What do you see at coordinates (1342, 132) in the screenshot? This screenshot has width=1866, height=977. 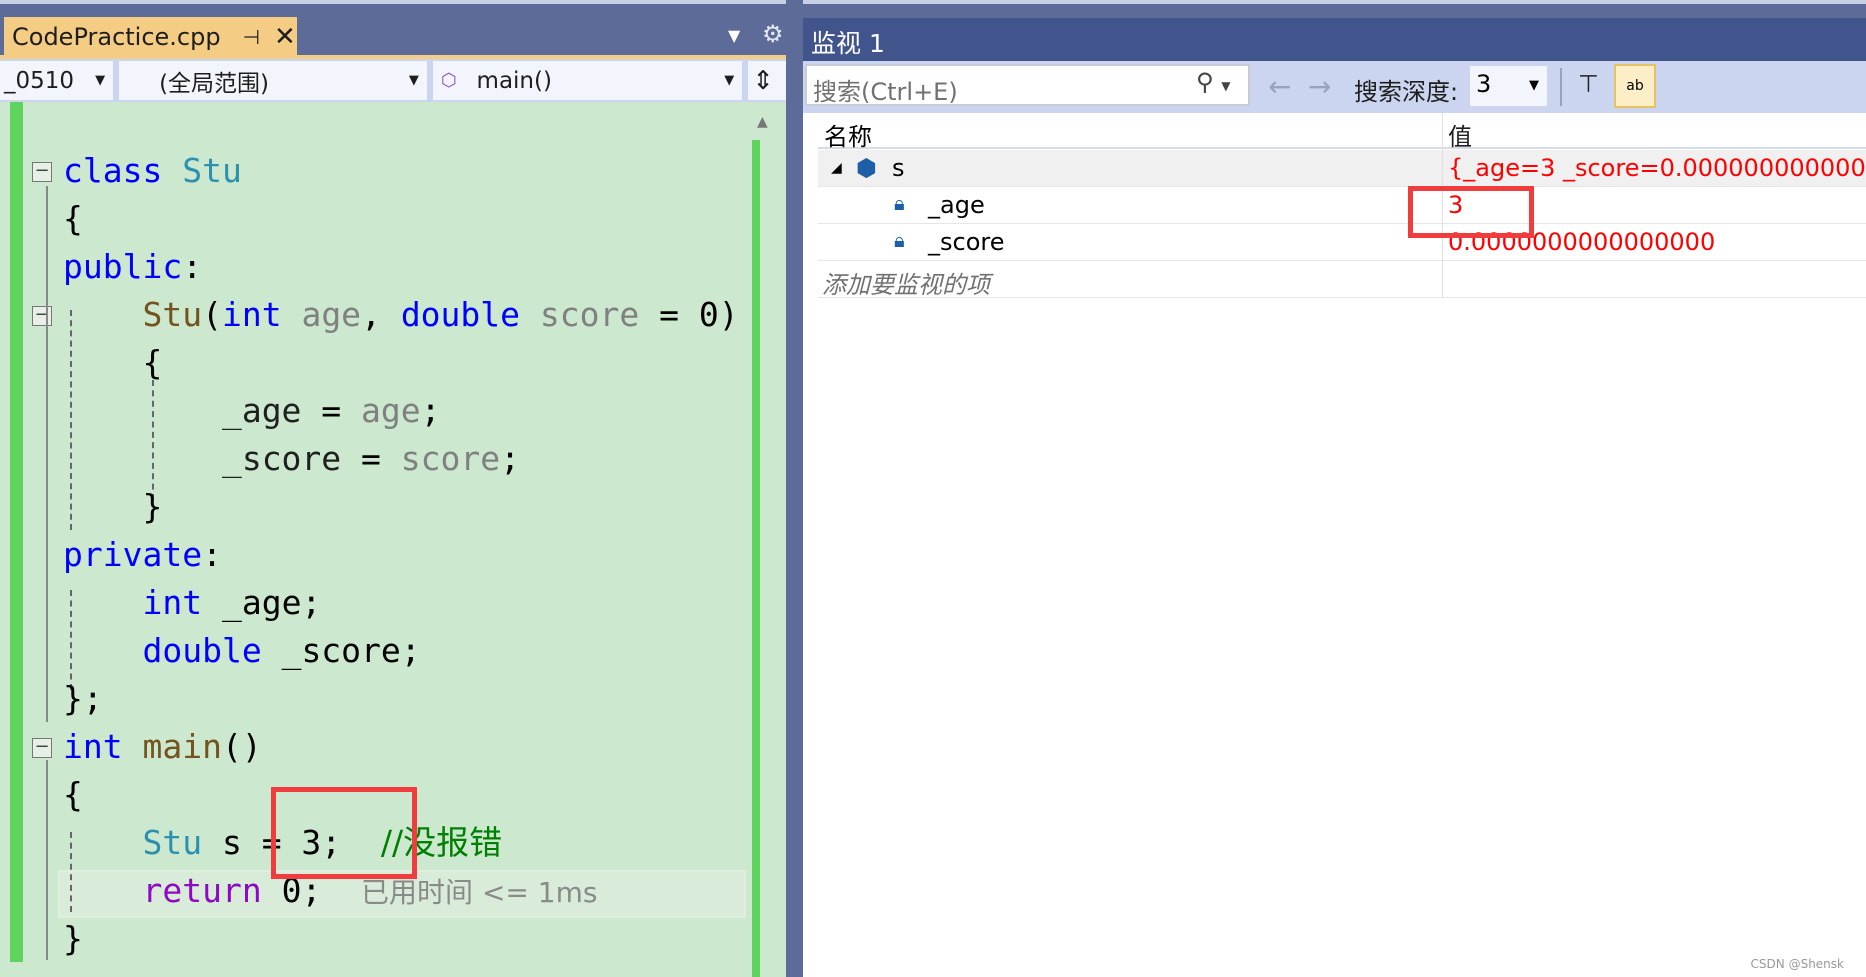 I see `grid-header: 名称 值` at bounding box center [1342, 132].